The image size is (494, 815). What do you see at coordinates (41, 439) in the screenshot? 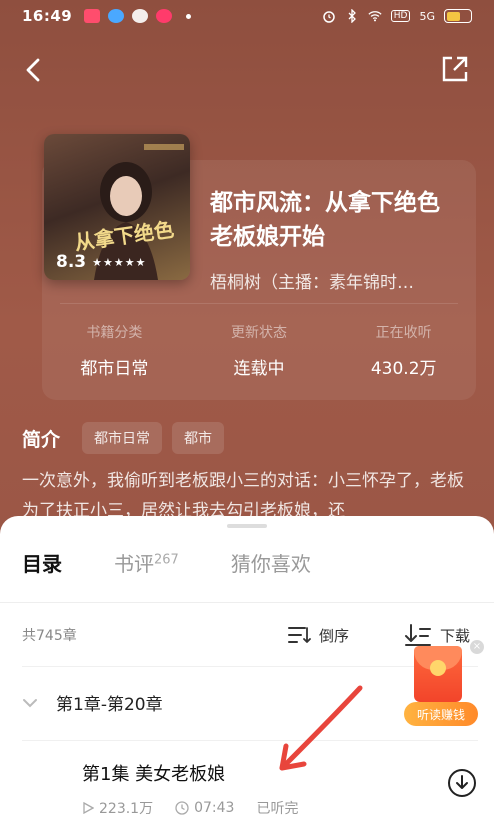
I see `intro-label: 简介` at bounding box center [41, 439].